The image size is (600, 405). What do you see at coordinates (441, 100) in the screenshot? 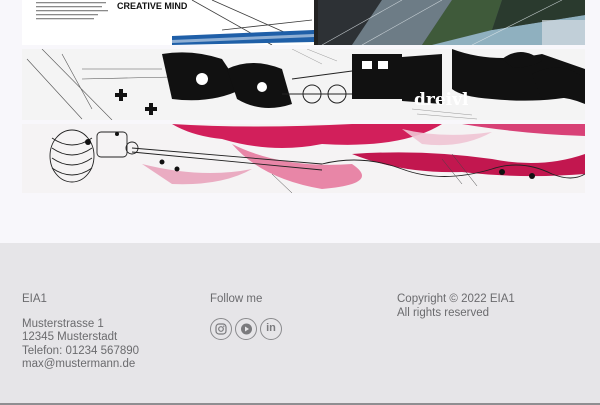
I see `locomotive-caption: dreivl` at bounding box center [441, 100].